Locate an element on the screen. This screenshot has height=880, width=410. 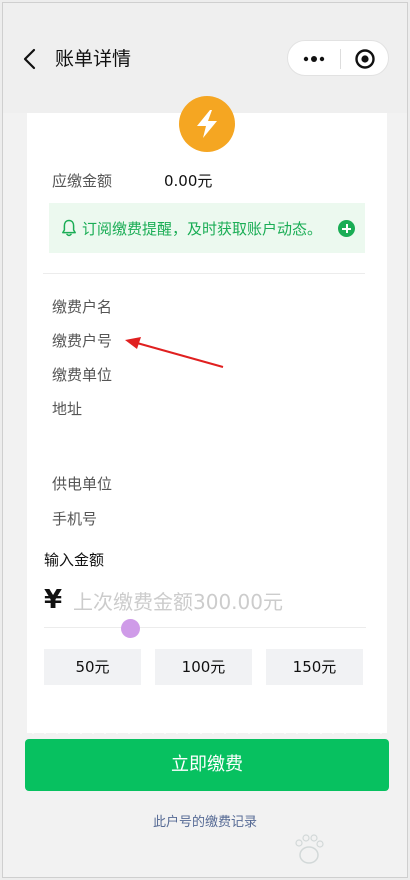
capsule-divider is located at coordinates (340, 59).